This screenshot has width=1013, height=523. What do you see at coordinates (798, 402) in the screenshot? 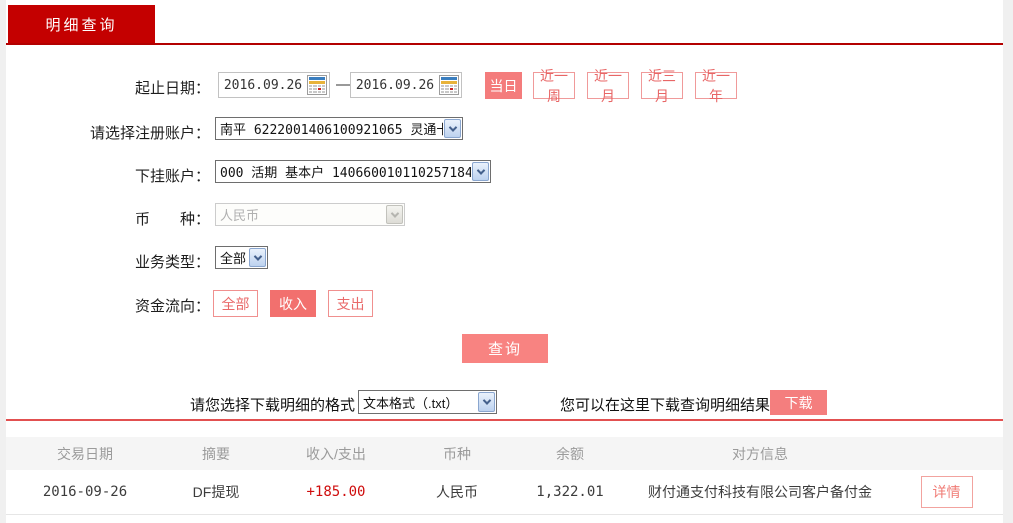
I see `download-button: 下载` at bounding box center [798, 402].